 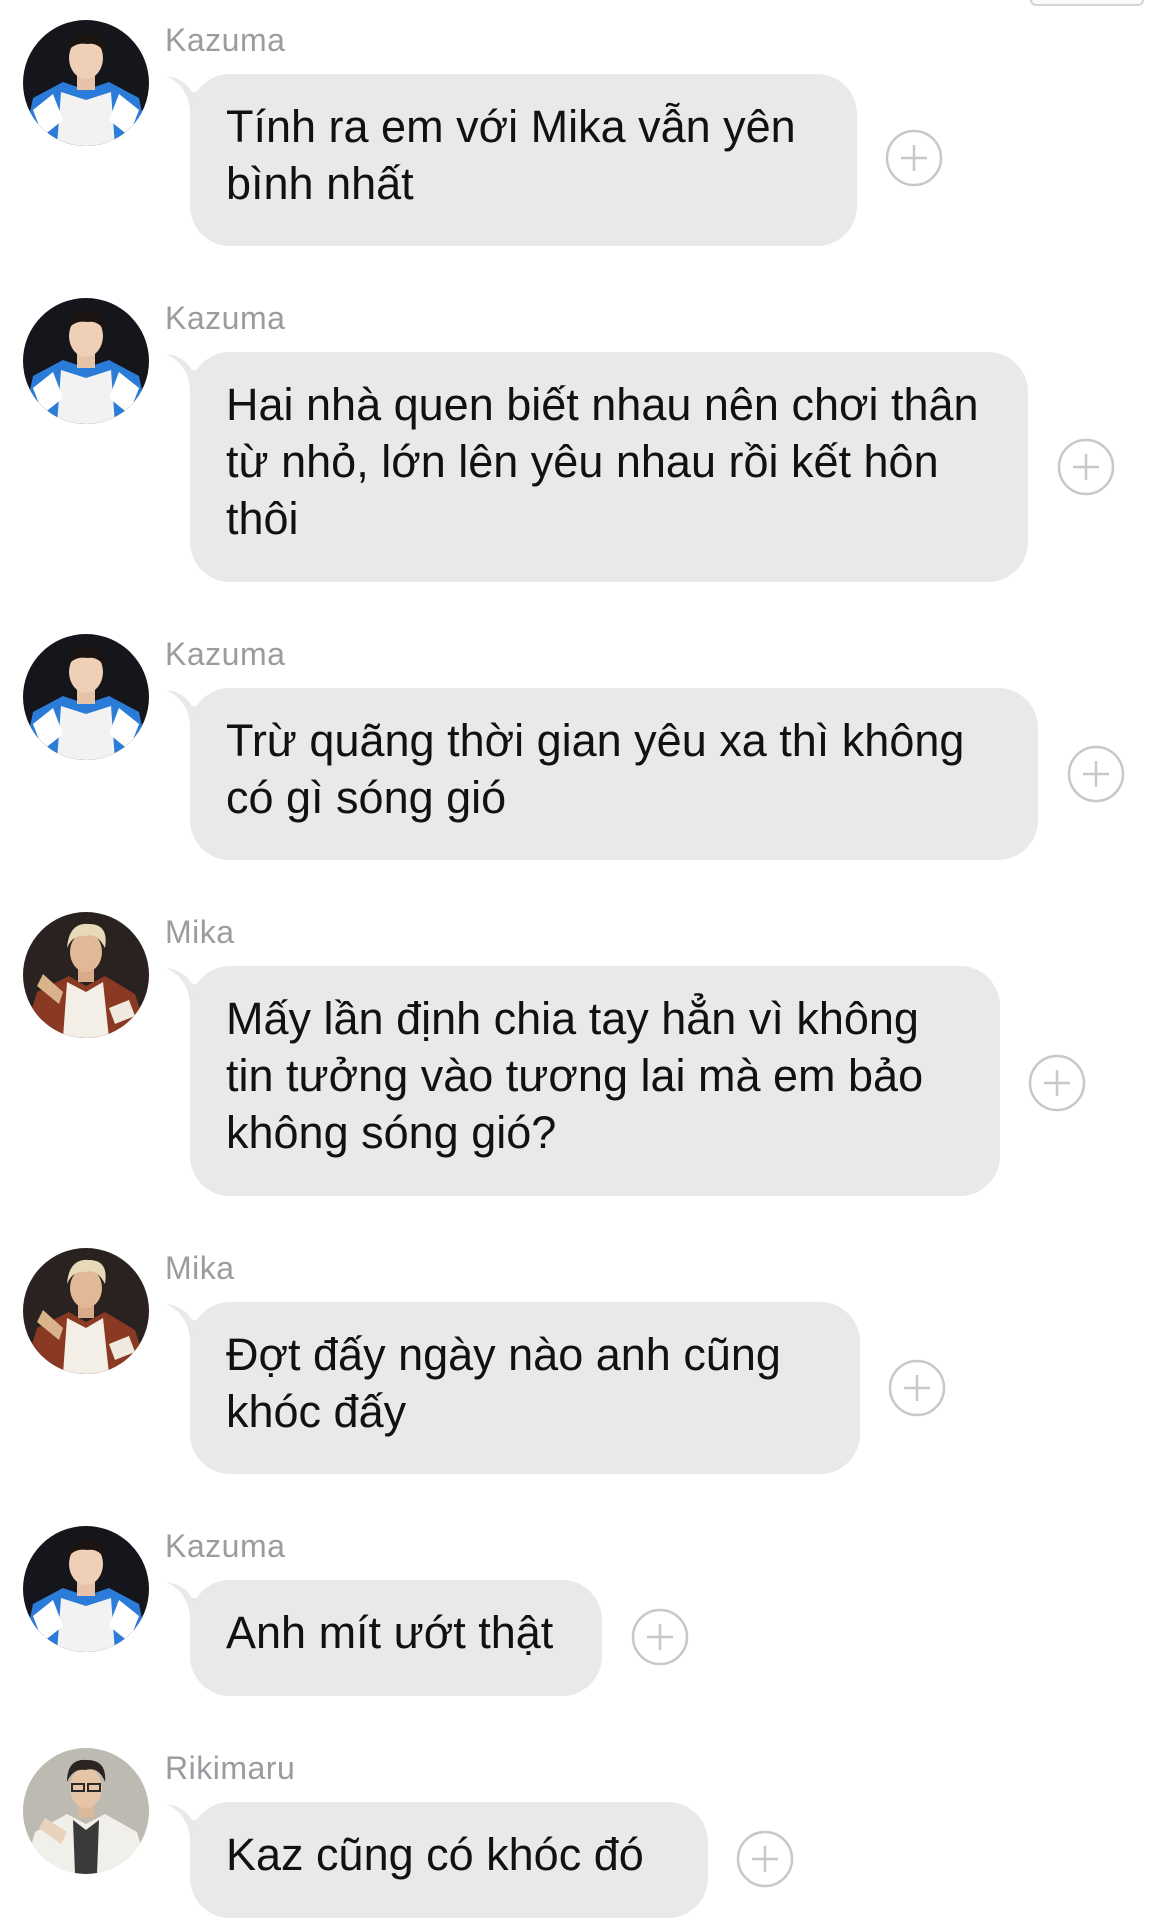 What do you see at coordinates (390, 1632) in the screenshot?
I see `message-text: Anh mít ướt thật` at bounding box center [390, 1632].